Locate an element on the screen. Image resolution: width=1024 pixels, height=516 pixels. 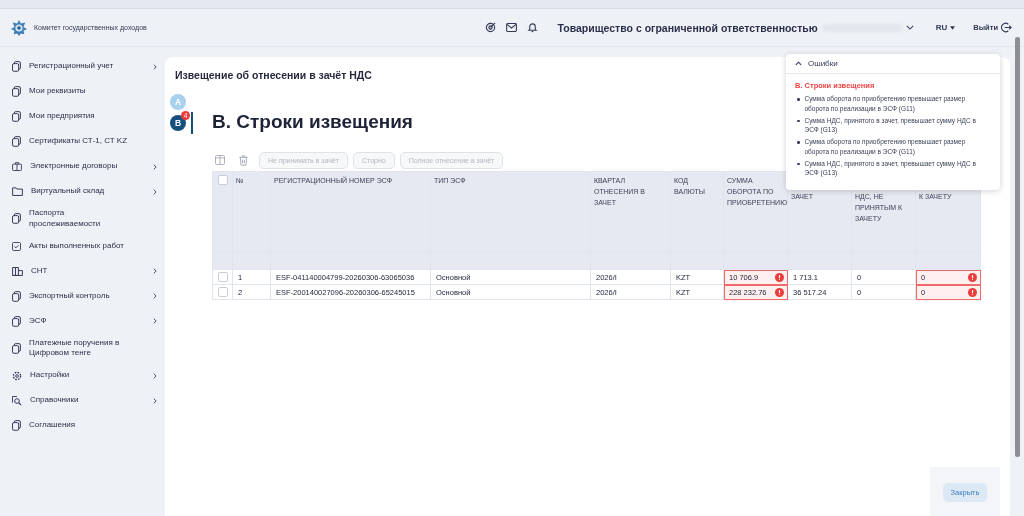
active-step-marker is located at coordinates (192, 123).